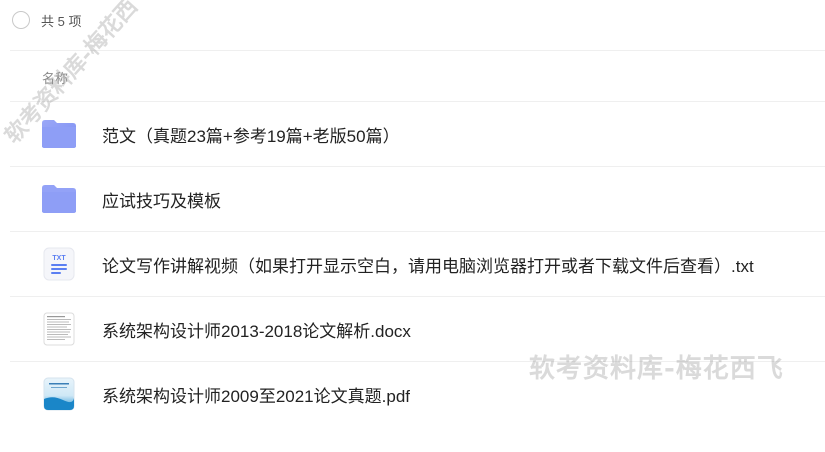 The image size is (825, 452). What do you see at coordinates (417, 329) in the screenshot?
I see `file-row-docx: 系统架构设计师2013-2018论文解析.docx` at bounding box center [417, 329].